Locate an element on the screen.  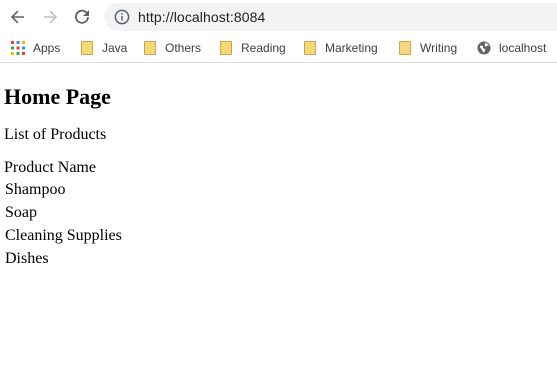
bookmark-writing: Writing is located at coordinates (427, 48).